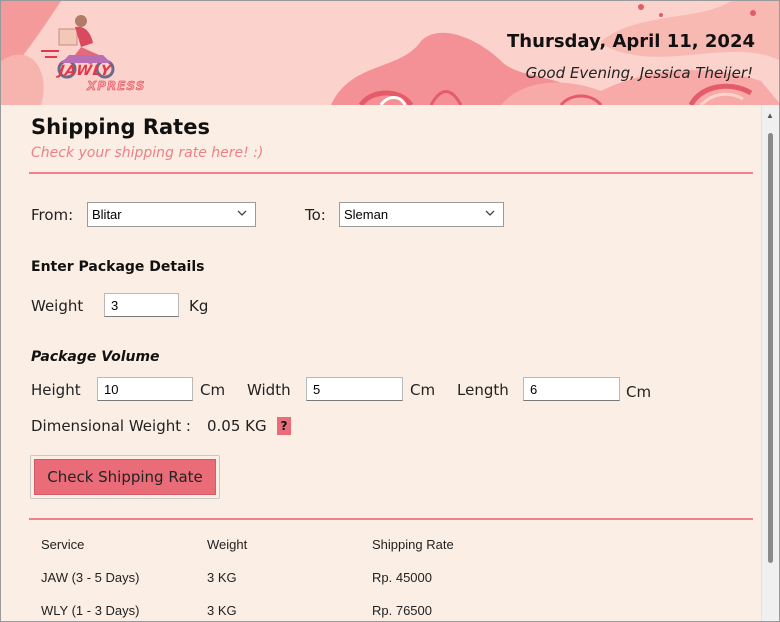 This screenshot has width=780, height=622. What do you see at coordinates (171, 214) in the screenshot?
I see `from-select: Blitar` at bounding box center [171, 214].